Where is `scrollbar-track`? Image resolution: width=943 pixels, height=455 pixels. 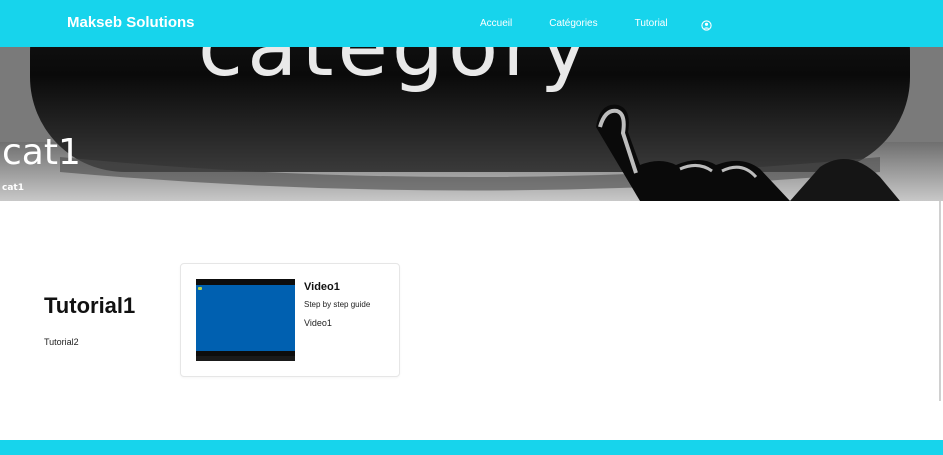
scrollbar-track is located at coordinates (940, 301).